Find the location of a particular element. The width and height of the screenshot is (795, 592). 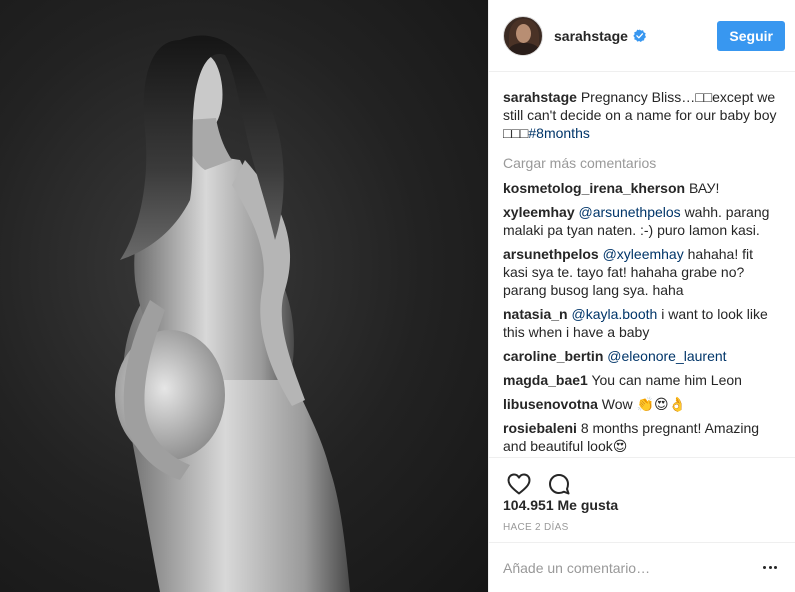

heart-outline-icon is located at coordinates (519, 483).